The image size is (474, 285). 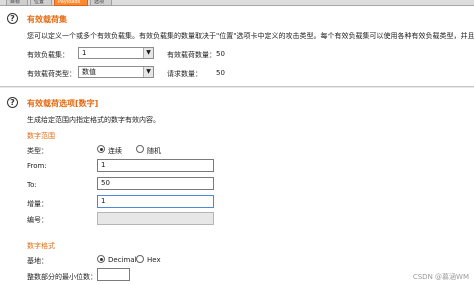 I want to click on step-label: 增量：, so click(x=37, y=204).